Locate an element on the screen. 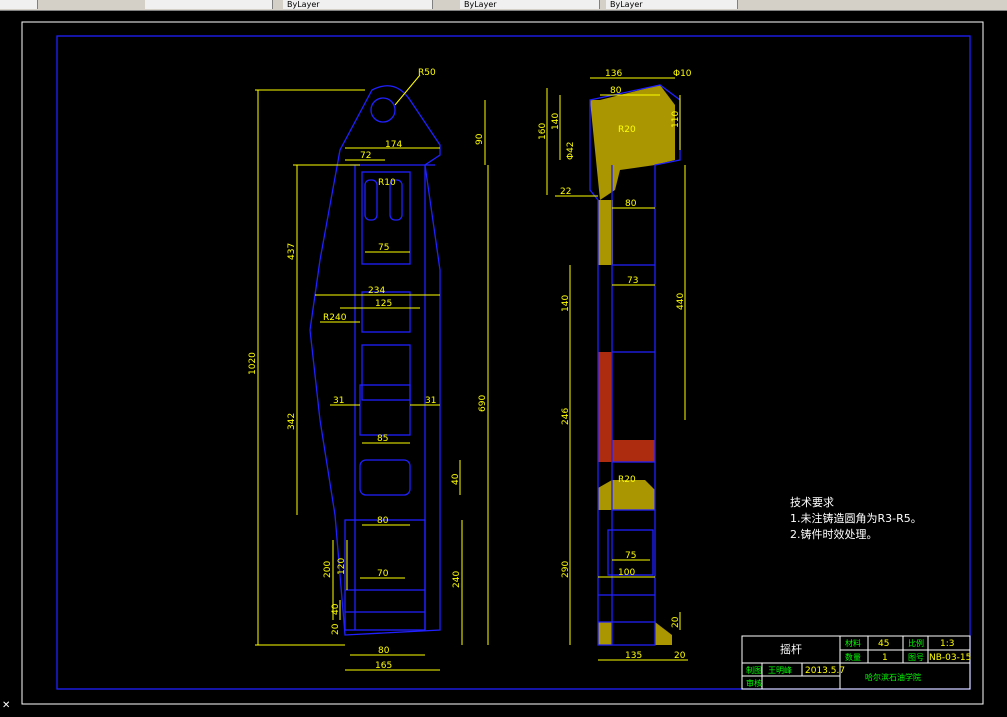 The width and height of the screenshot is (1007, 717). dim-690: 690 is located at coordinates (483, 403).